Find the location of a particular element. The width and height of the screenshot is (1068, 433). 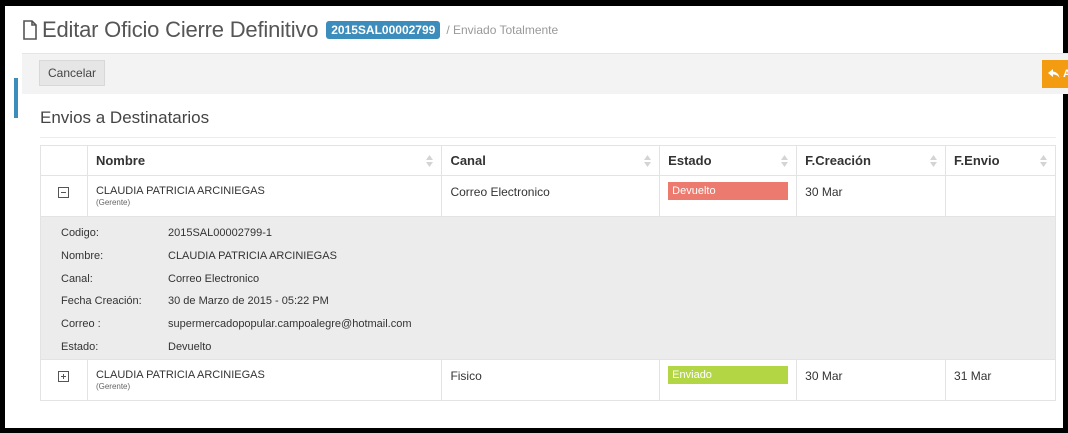

estado-cell: Devuelto is located at coordinates (728, 196).